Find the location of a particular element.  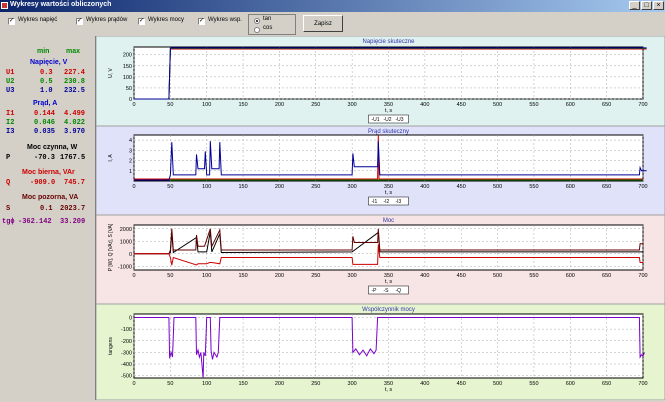

radio-label: cos is located at coordinates (268, 28).